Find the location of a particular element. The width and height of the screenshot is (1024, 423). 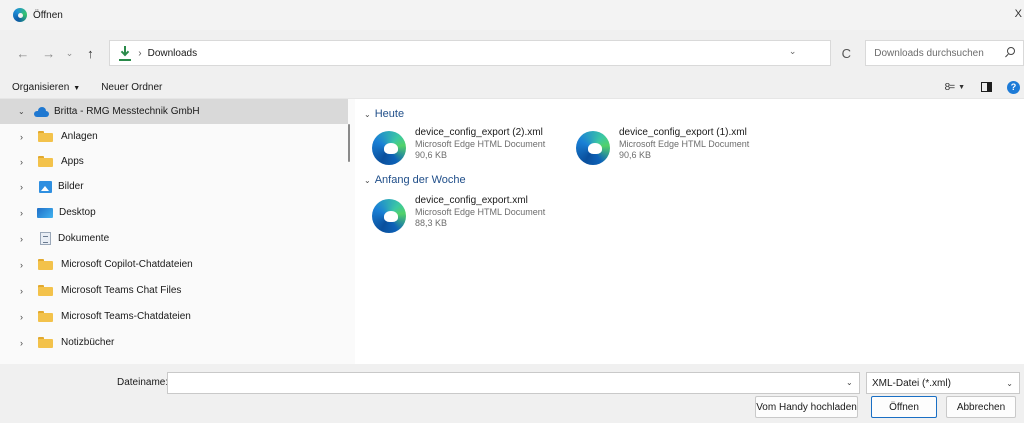

help-icon: ? is located at coordinates (1013, 87).